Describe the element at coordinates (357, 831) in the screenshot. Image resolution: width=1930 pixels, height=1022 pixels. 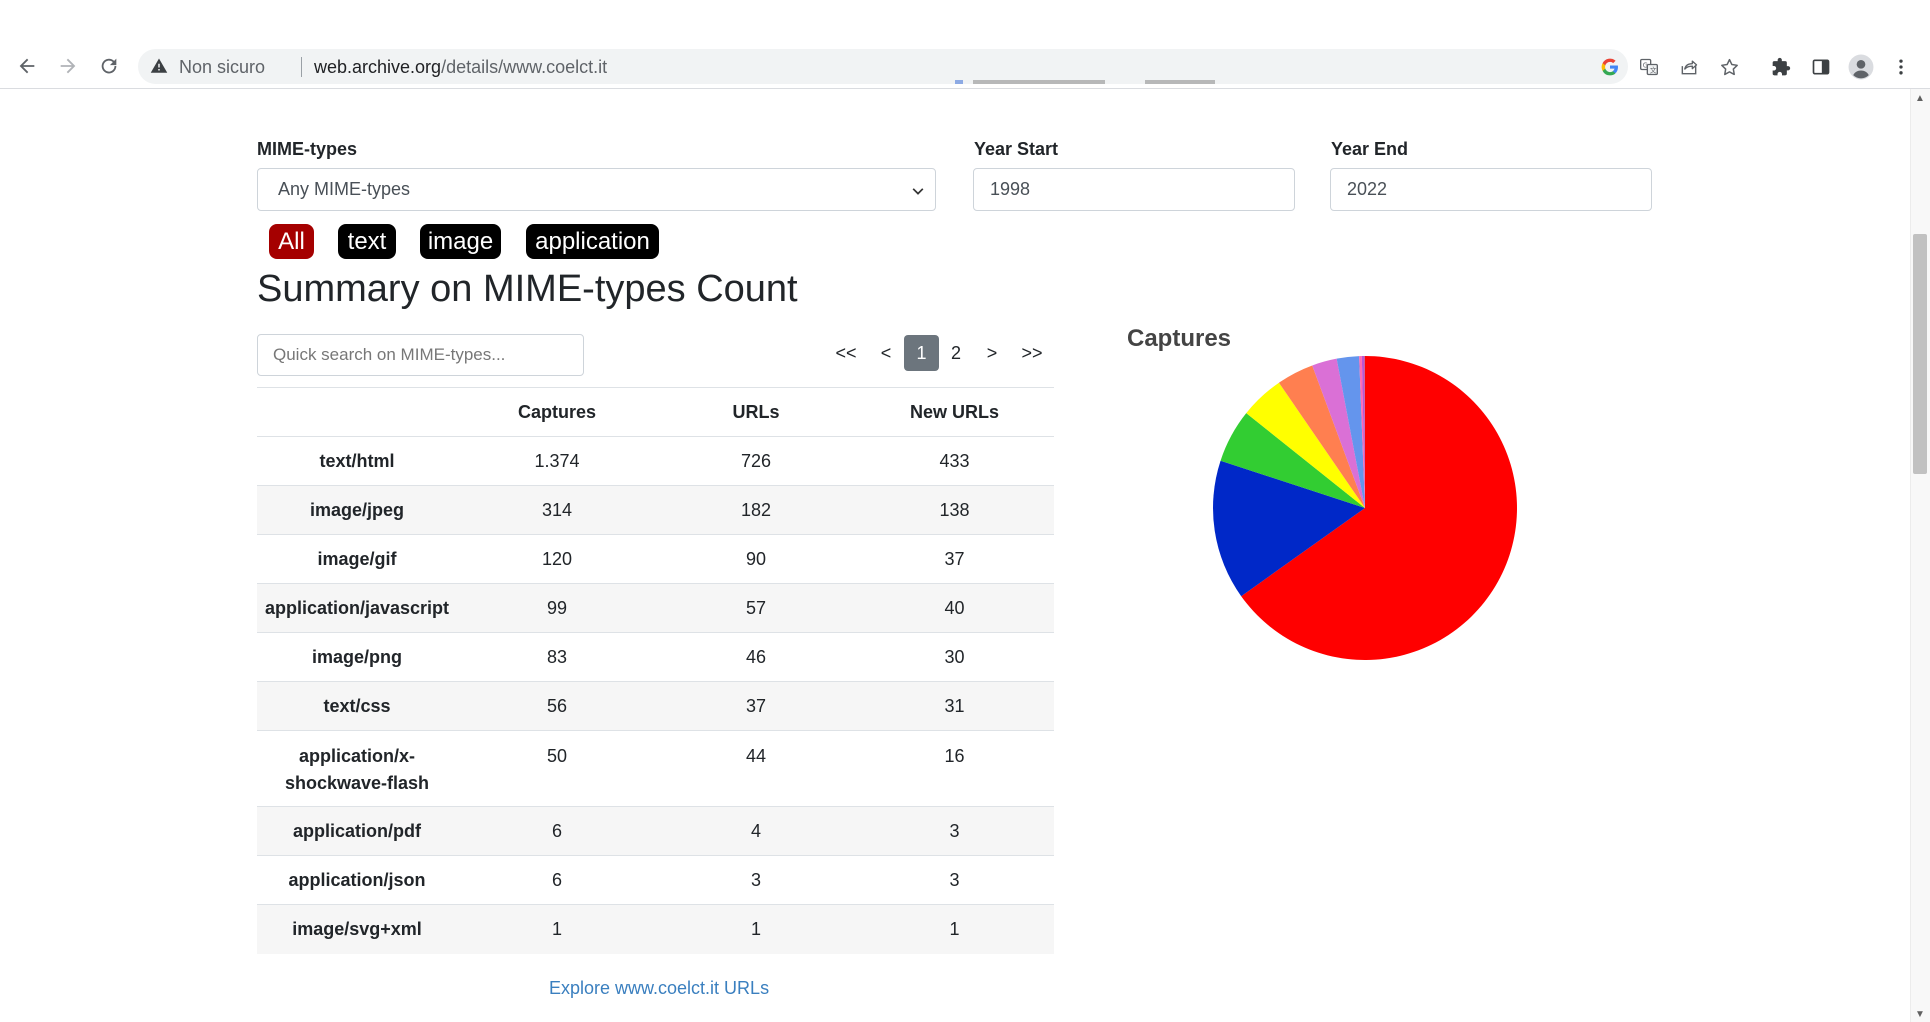
I see `mime-type-cell: application/pdf` at that location.